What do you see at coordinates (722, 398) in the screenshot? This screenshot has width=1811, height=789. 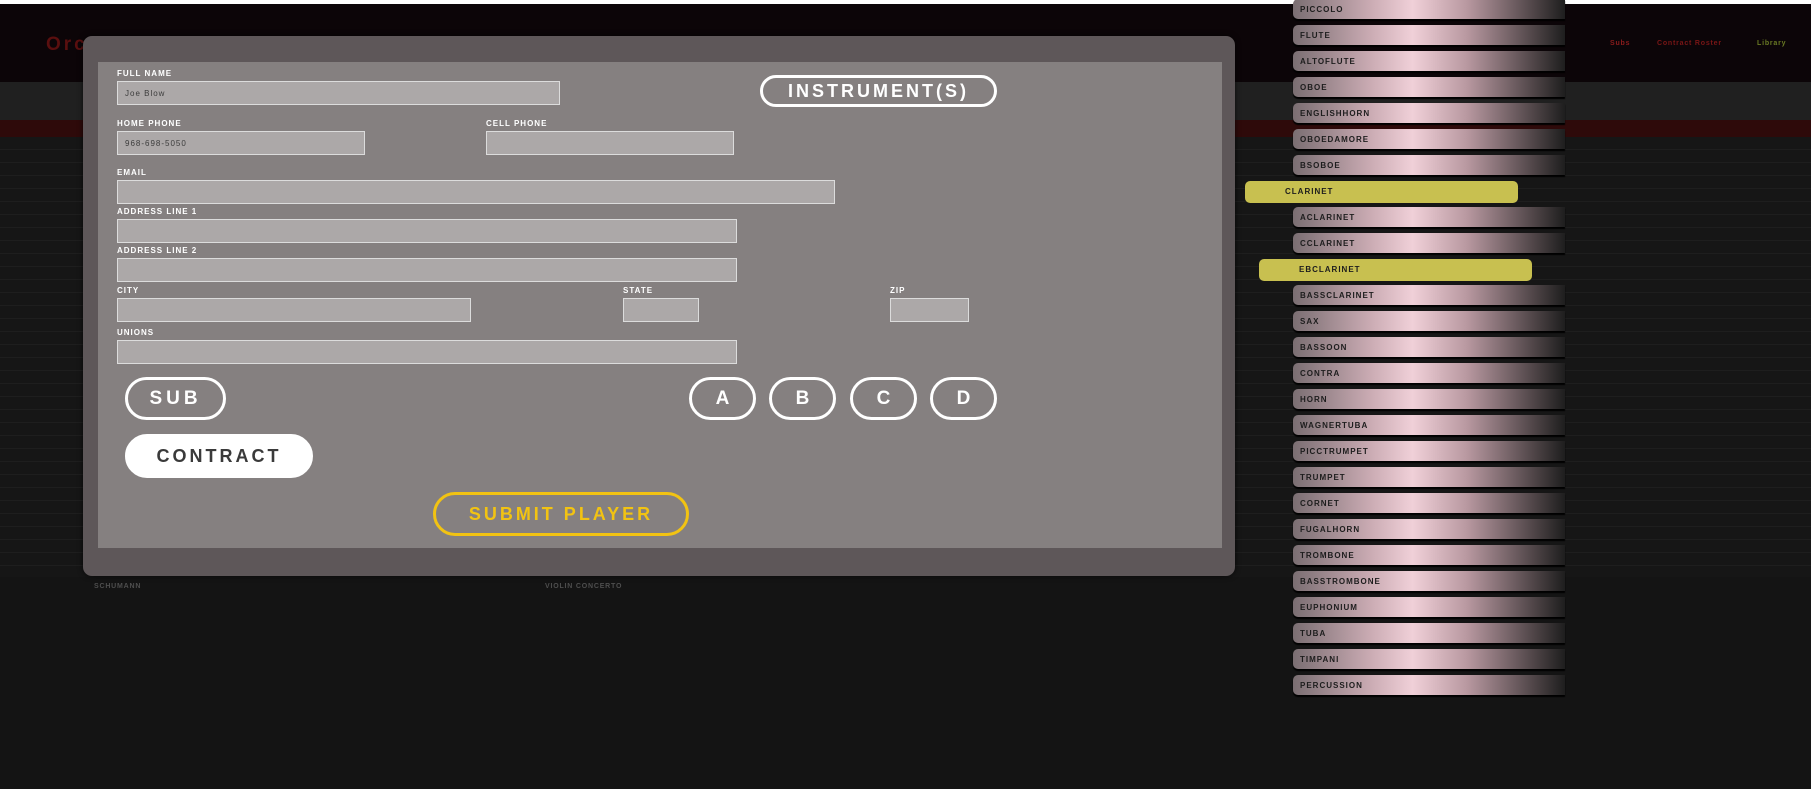 I see `grade-a-button: A` at bounding box center [722, 398].